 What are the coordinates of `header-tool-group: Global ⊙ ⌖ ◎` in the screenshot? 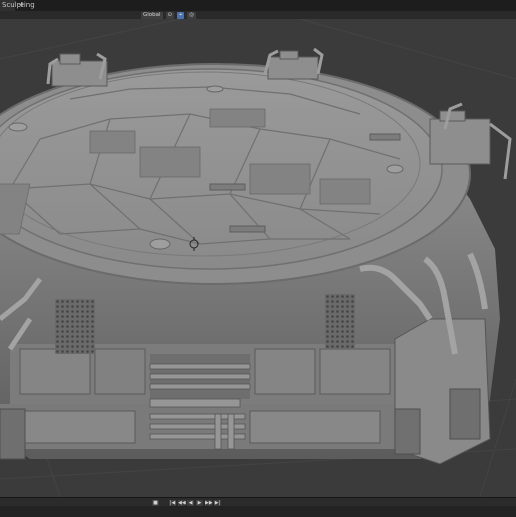 It's located at (169, 15).